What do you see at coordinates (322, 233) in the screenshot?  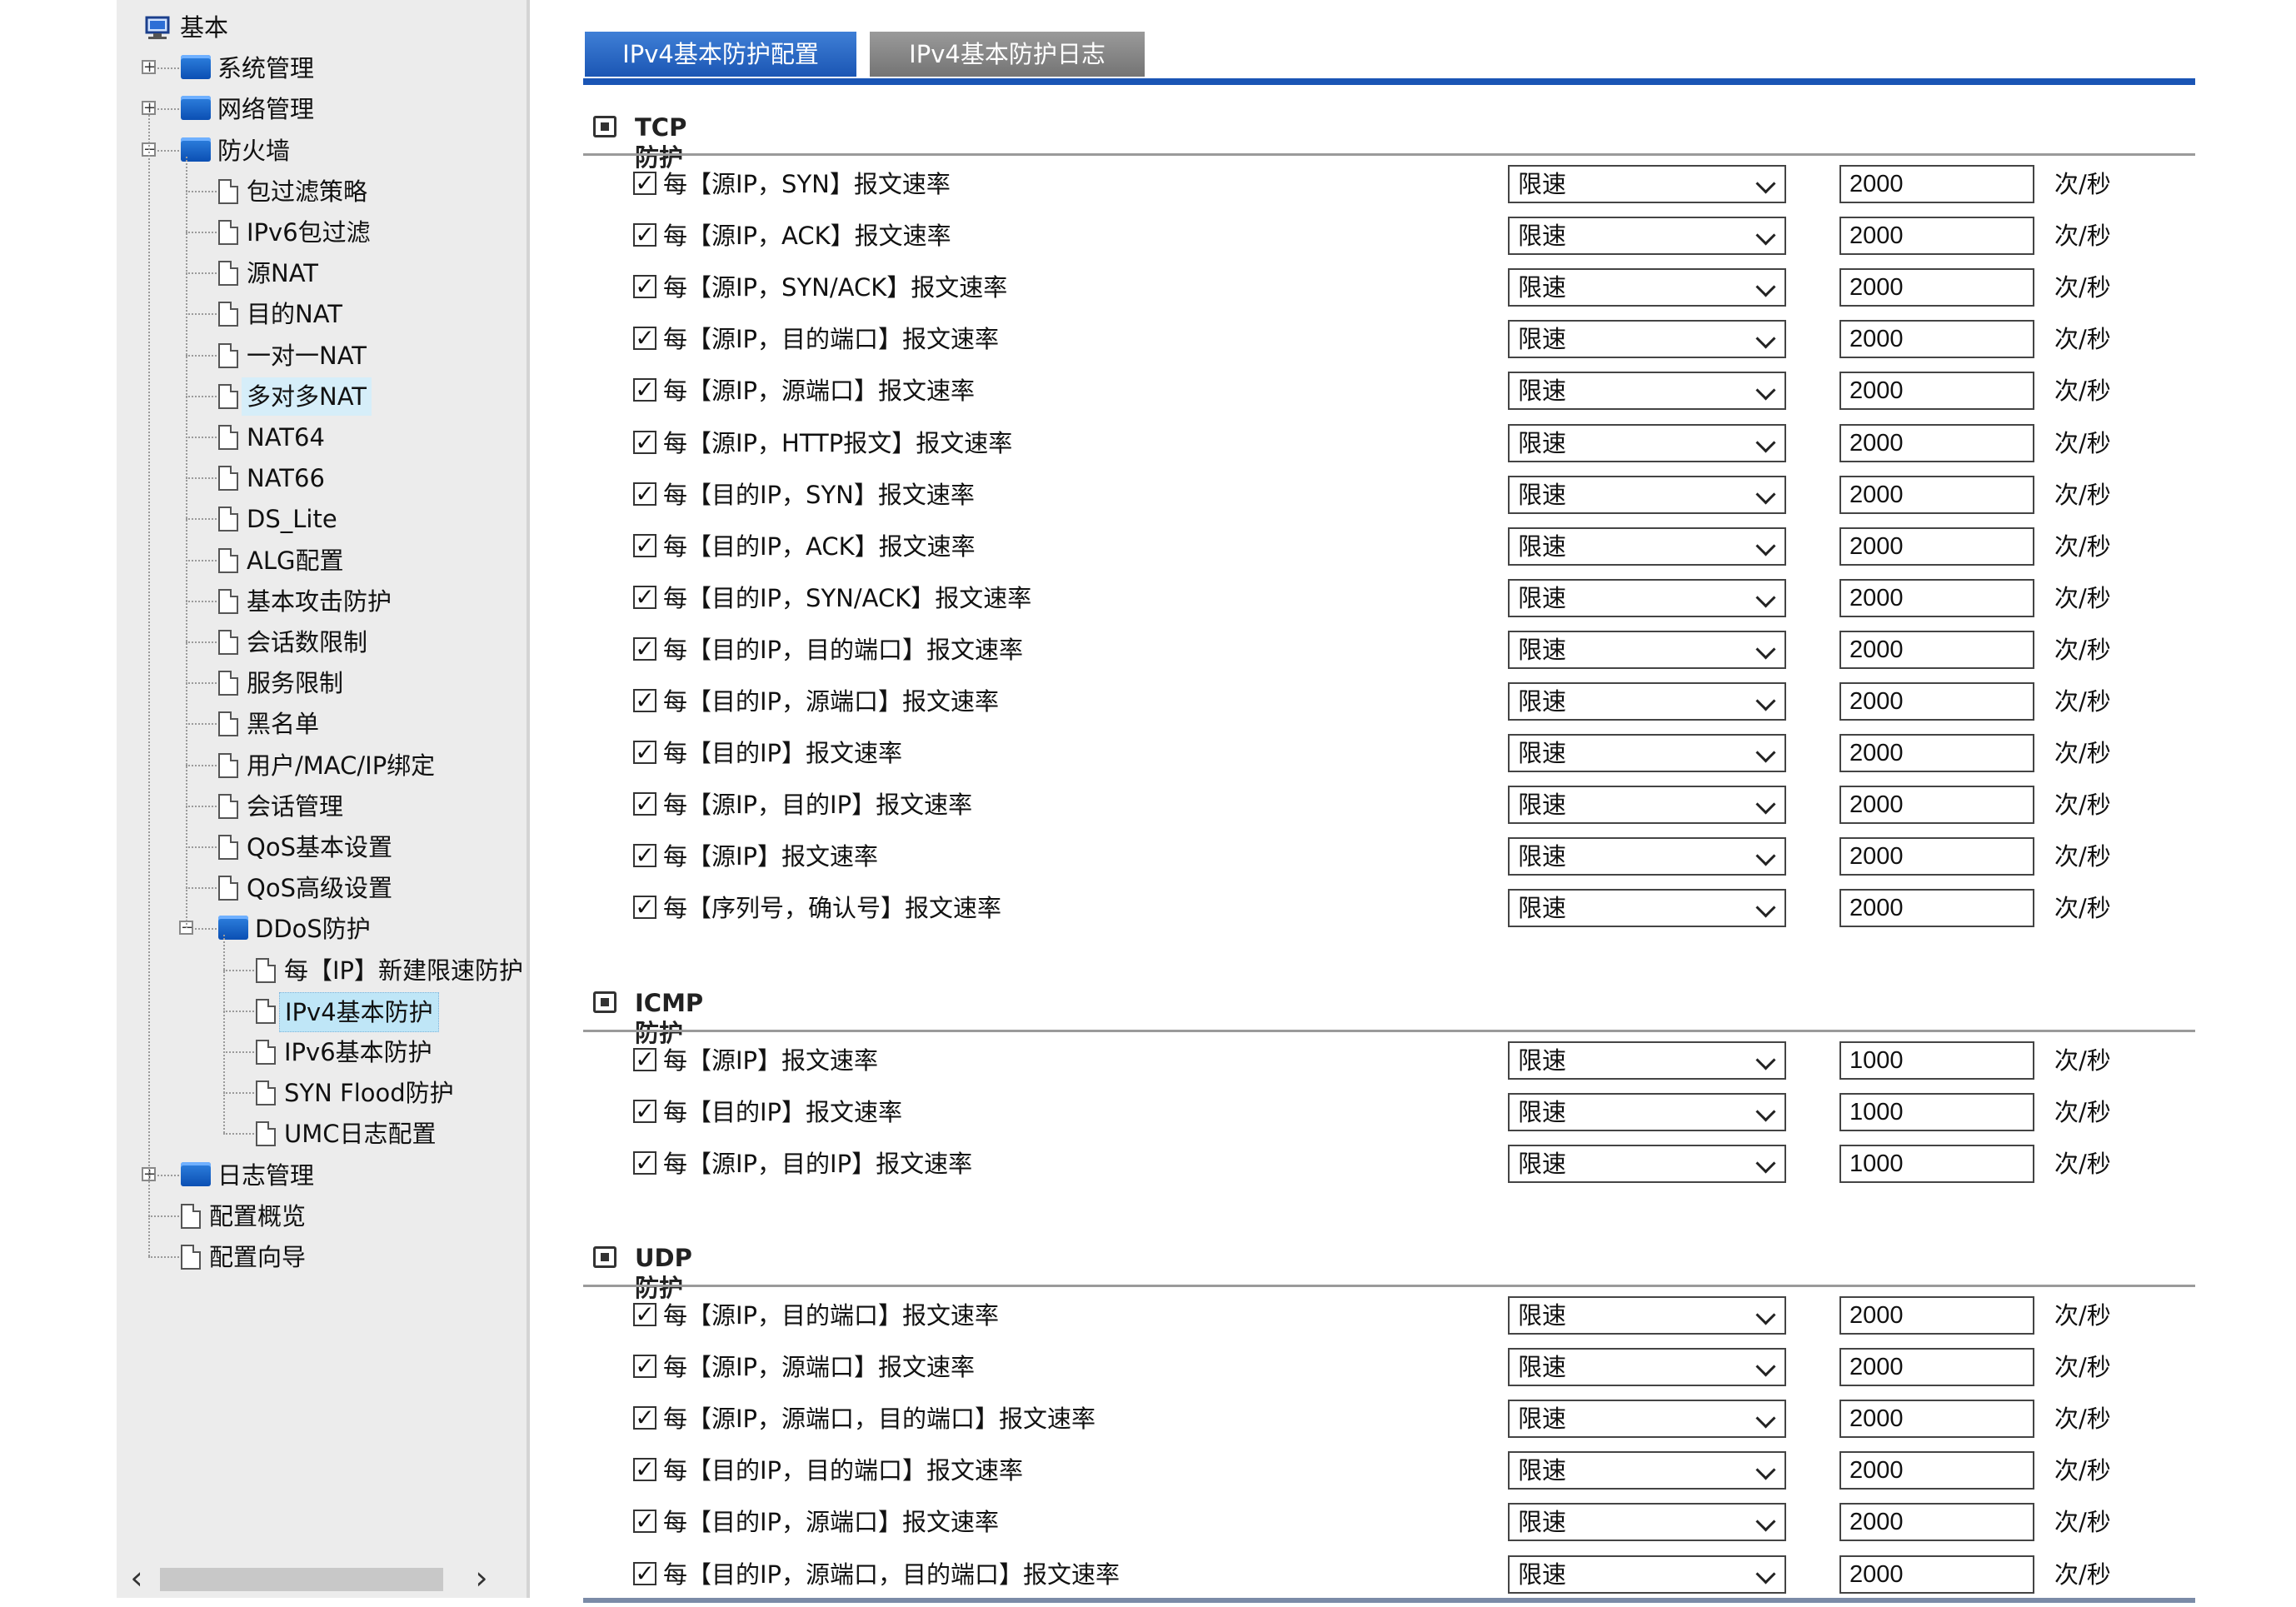 I see `tree-item: IPv6包过滤` at bounding box center [322, 233].